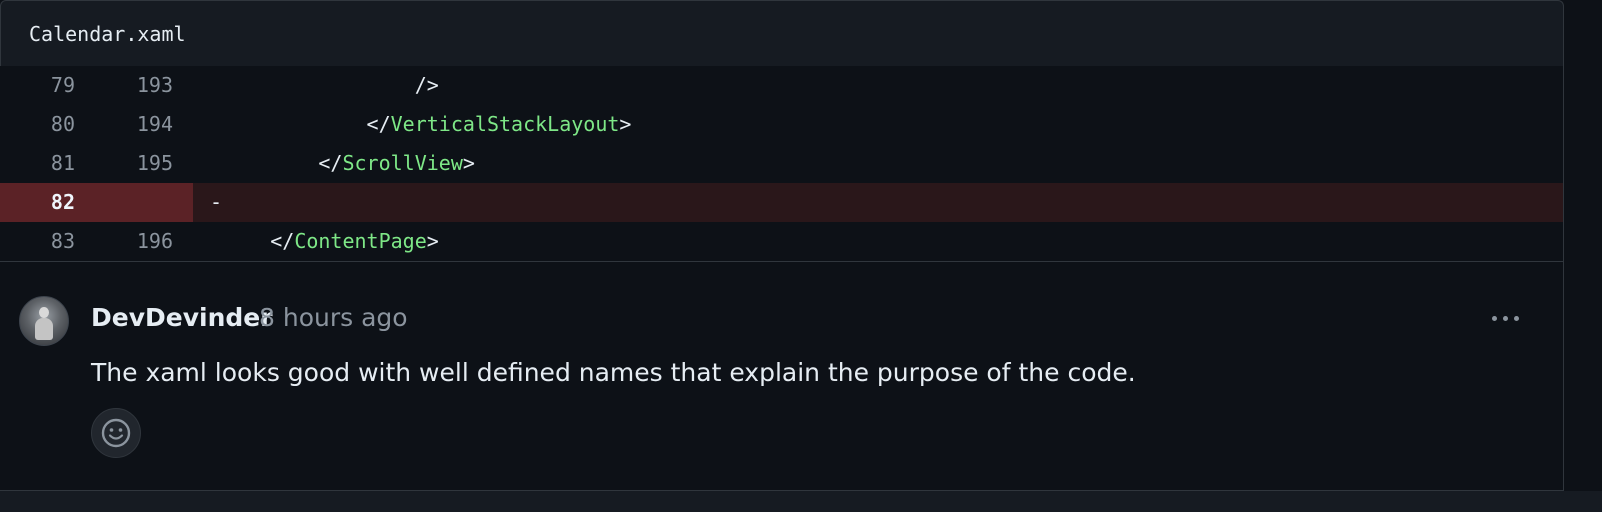  I want to click on new-line-number: 193, so click(134, 85).